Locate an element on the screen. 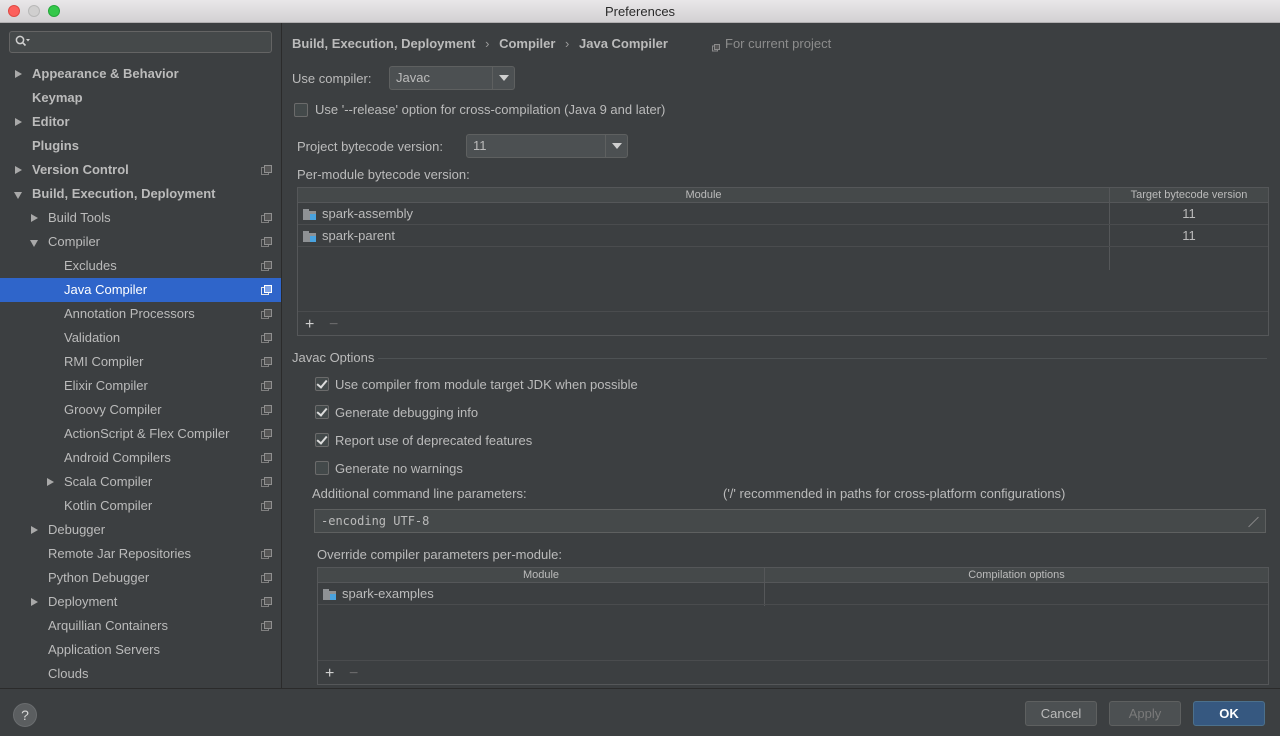 This screenshot has height=736, width=1280. table-header: Module Target bytecode version is located at coordinates (783, 195).